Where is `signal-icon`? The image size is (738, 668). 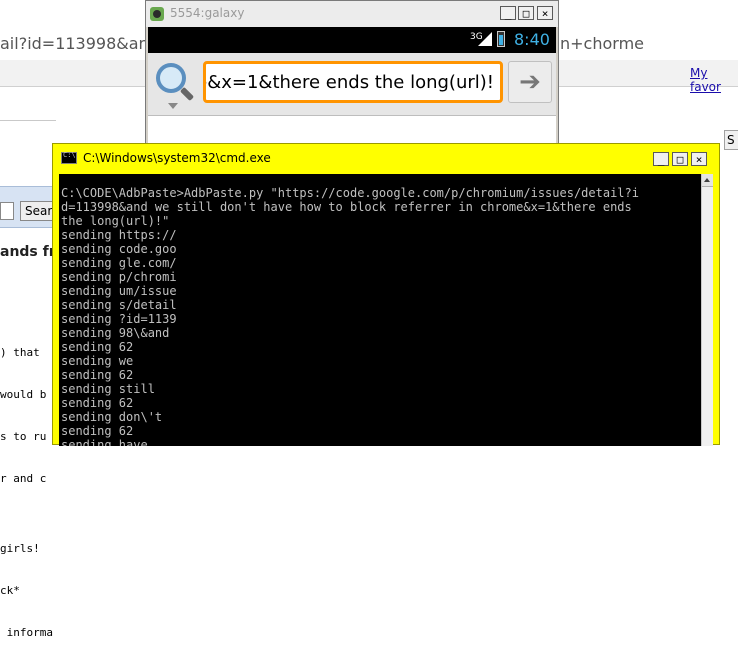 signal-icon is located at coordinates (485, 39).